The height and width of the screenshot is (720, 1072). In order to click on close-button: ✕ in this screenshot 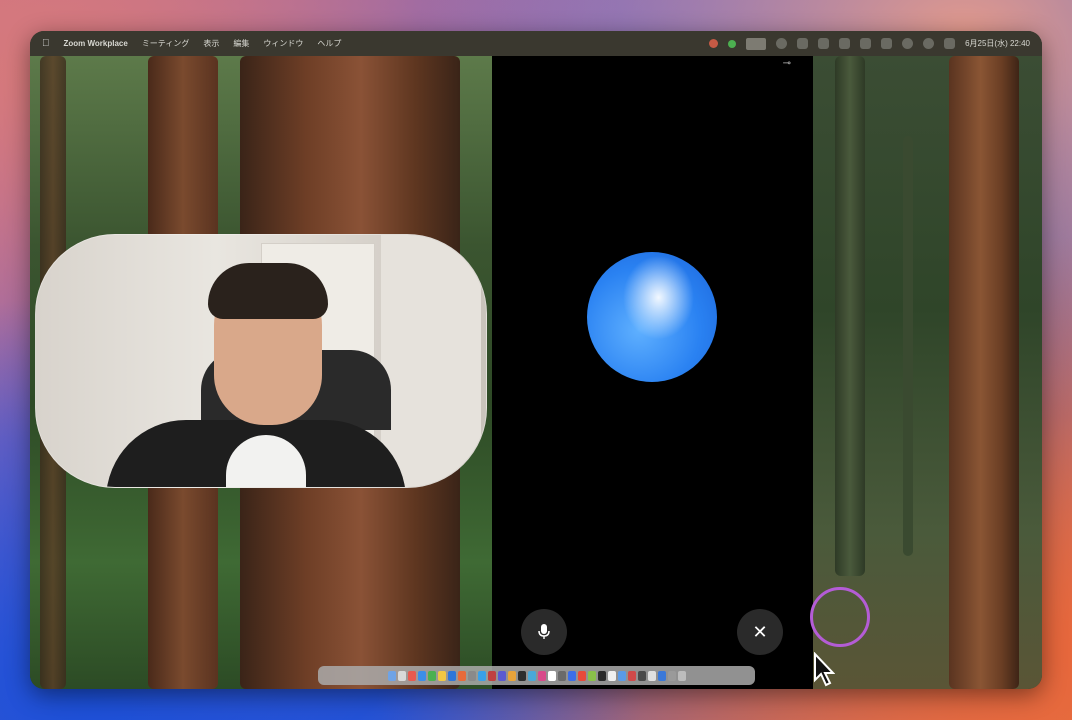, I will do `click(760, 632)`.